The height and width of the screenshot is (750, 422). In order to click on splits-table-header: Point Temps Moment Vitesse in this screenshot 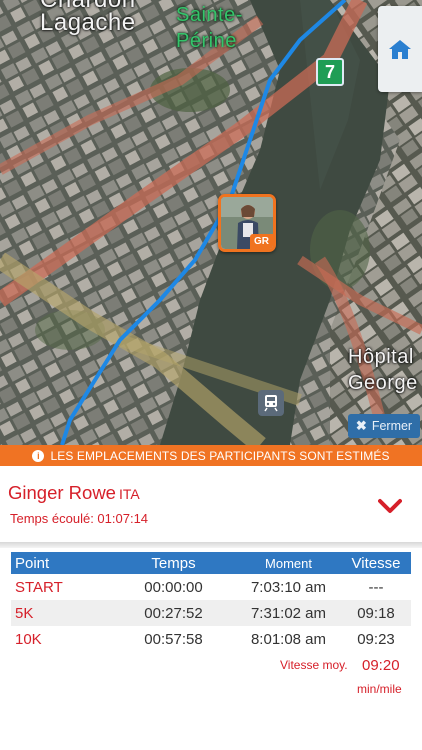, I will do `click(211, 563)`.